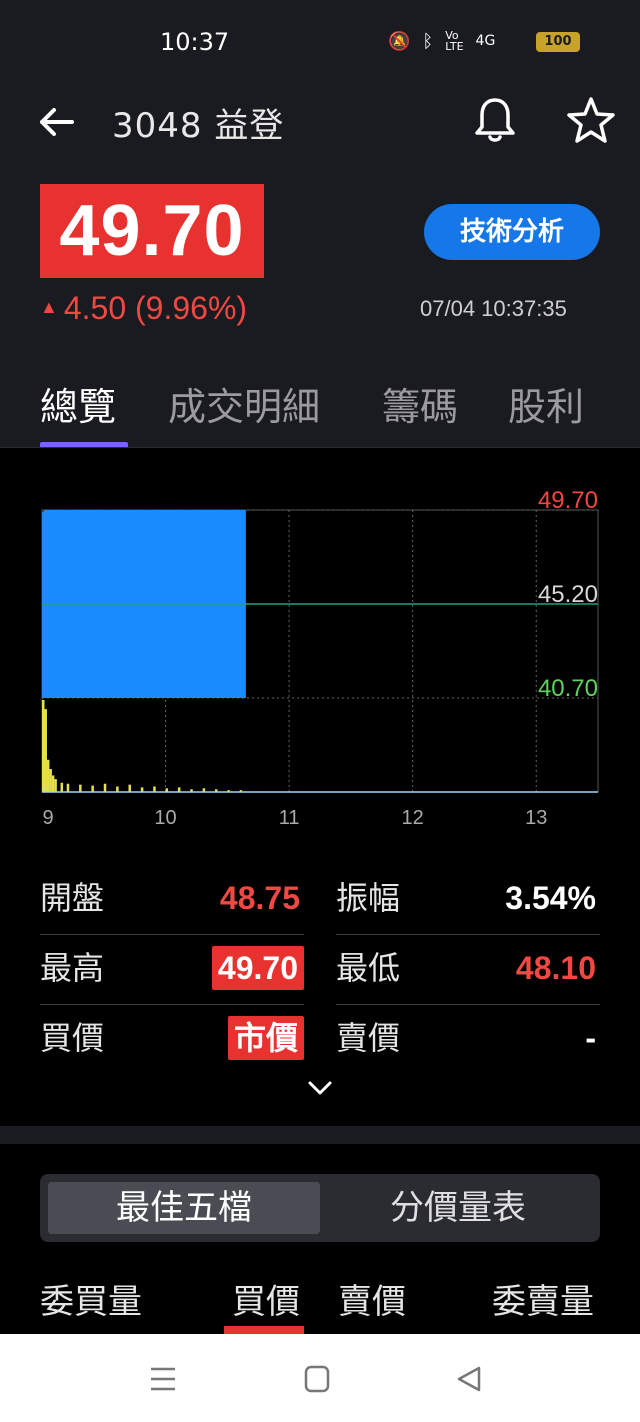 This screenshot has width=640, height=1422. I want to click on battery-icon: 100, so click(558, 42).